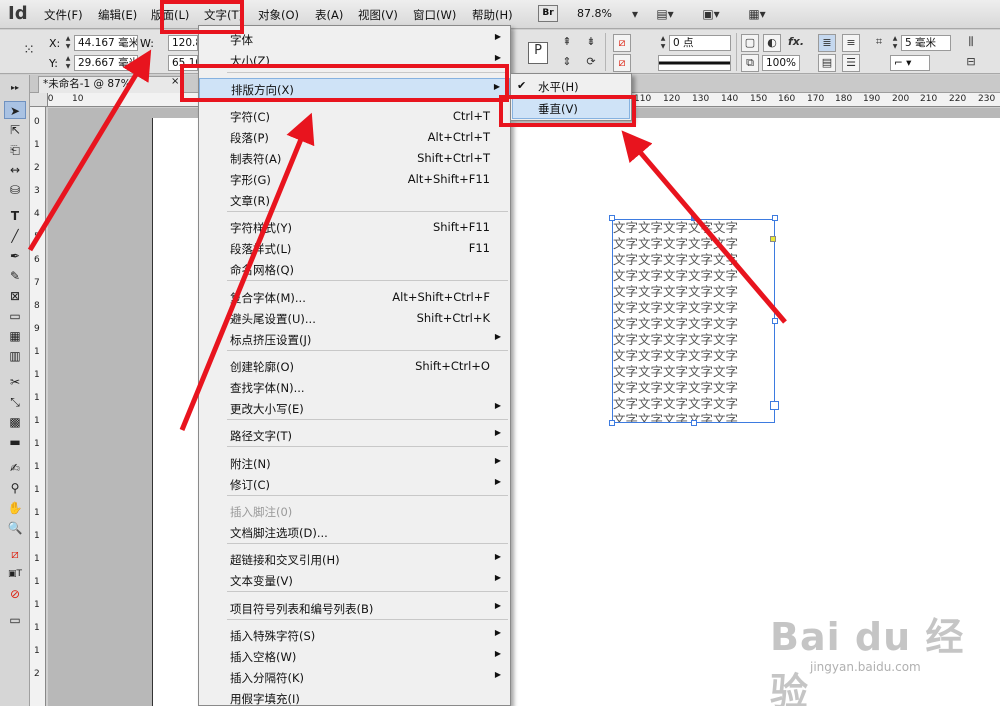 This screenshot has height=706, width=1000. Describe the element at coordinates (378, 15) in the screenshot. I see `menu-view: 视图(V)` at that location.